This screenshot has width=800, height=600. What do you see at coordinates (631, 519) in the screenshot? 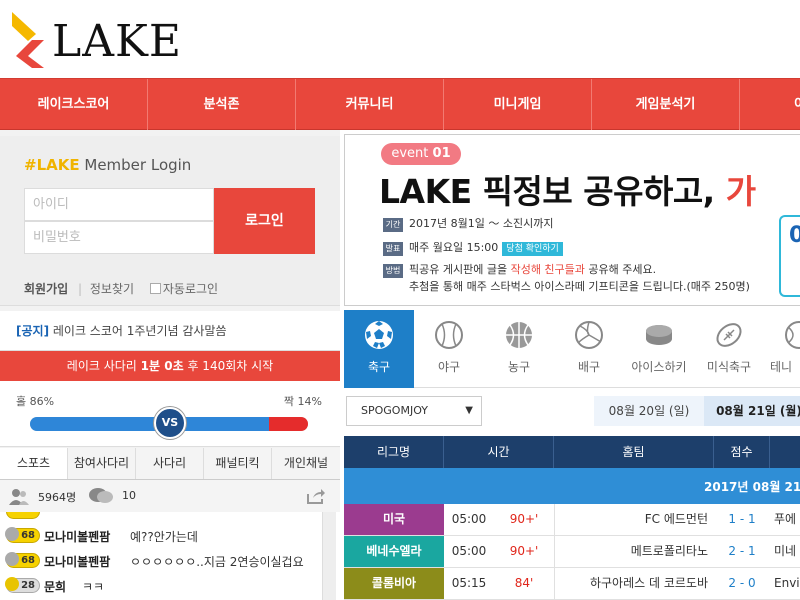
I see `home-cell: FC 에드먼턴` at bounding box center [631, 519].